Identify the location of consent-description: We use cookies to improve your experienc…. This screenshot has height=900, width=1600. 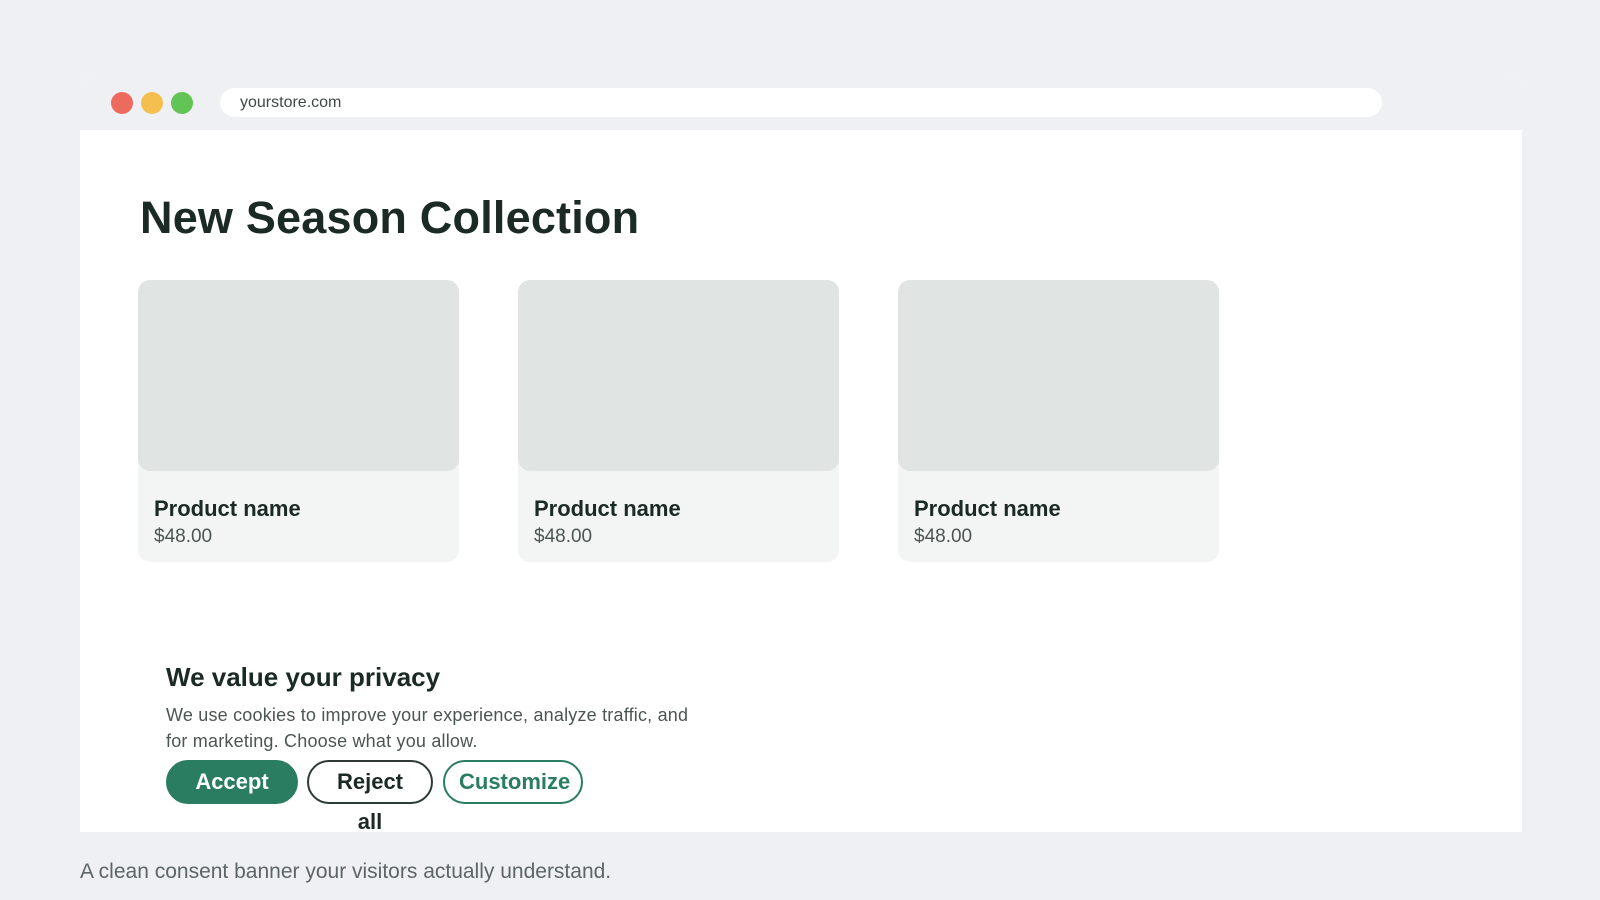
(427, 728).